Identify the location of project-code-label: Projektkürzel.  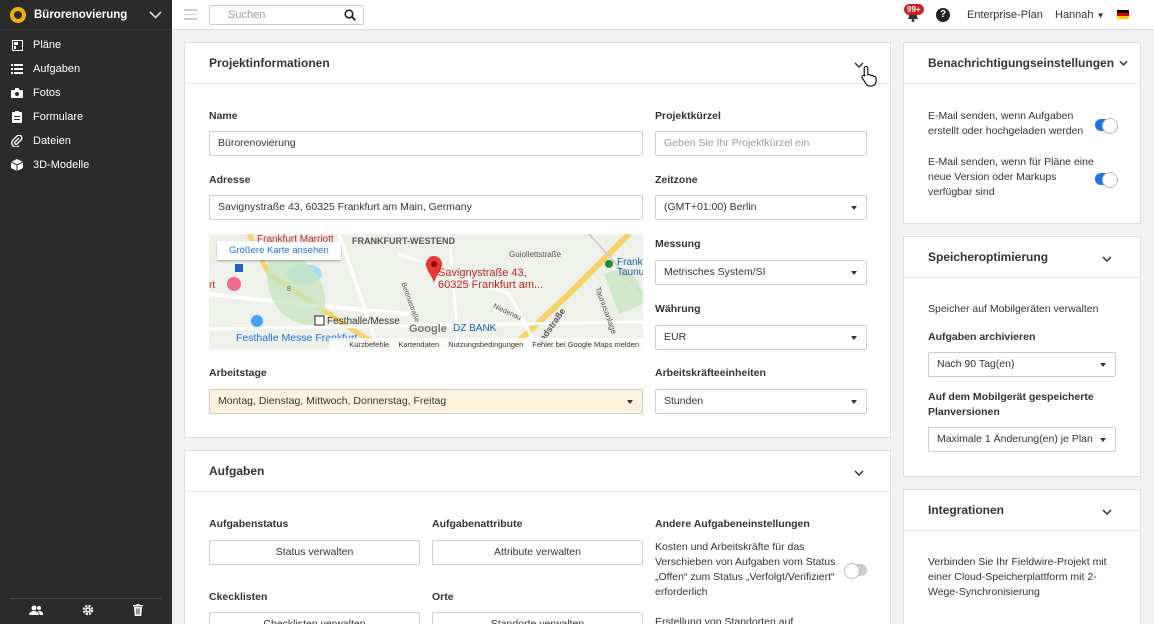
(688, 116).